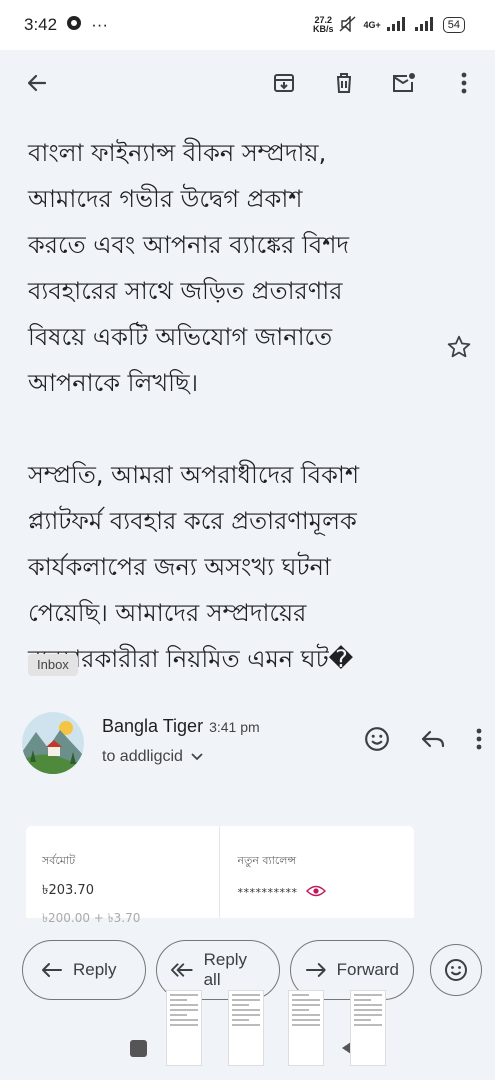 This screenshot has width=495, height=1080. Describe the element at coordinates (316, 872) in the screenshot. I see `balance-section: নতুন ব্যালেন্স **********` at that location.